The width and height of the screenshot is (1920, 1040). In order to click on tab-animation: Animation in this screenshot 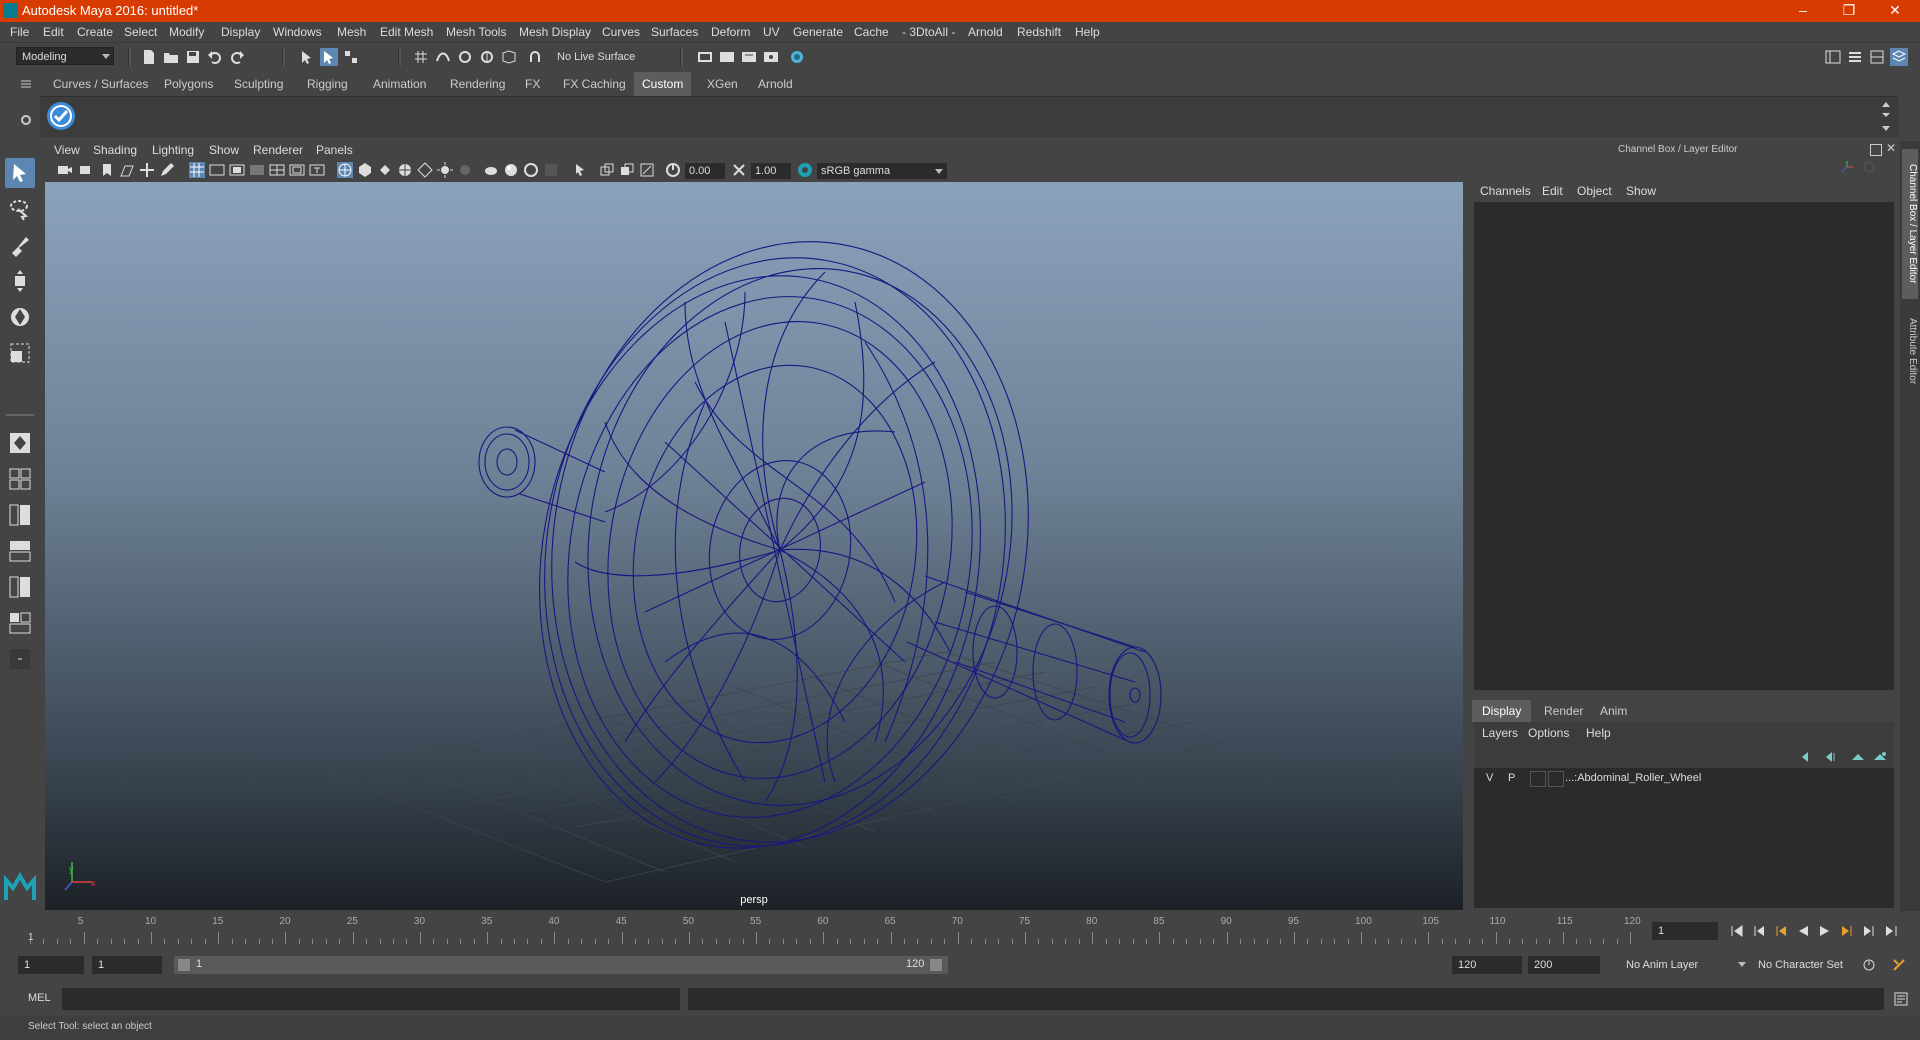, I will do `click(399, 84)`.